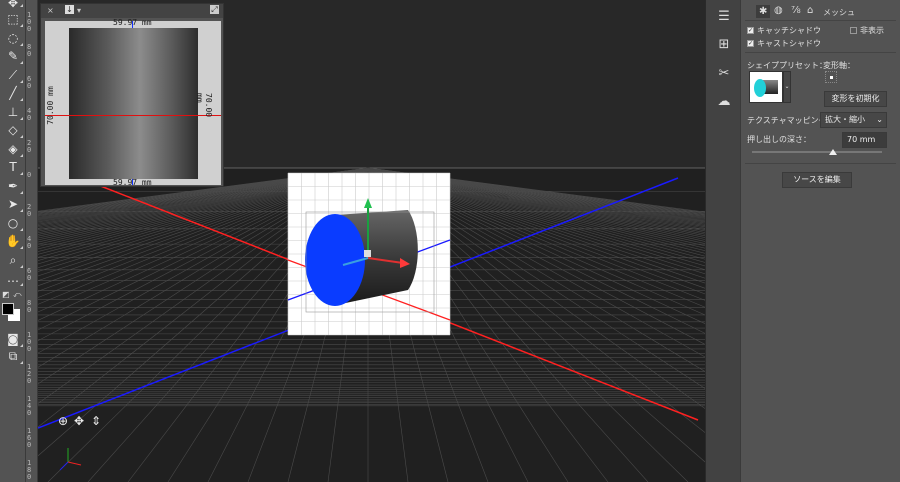 This screenshot has height=482, width=900. I want to click on ellipse-tool: ○, so click(13, 223).